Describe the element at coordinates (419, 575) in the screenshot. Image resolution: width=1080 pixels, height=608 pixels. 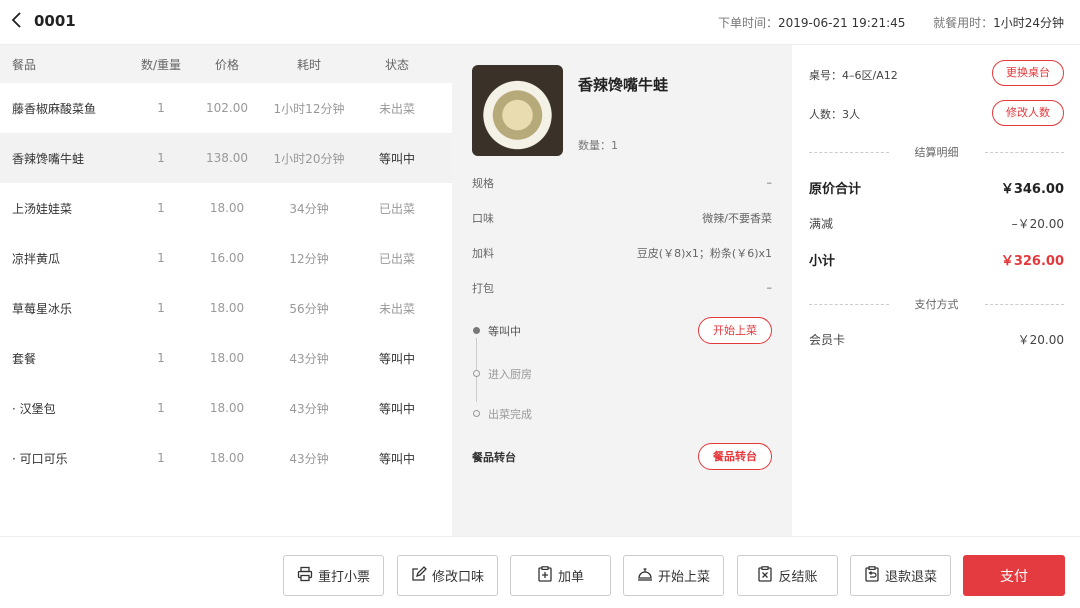
I see `edit-icon` at that location.